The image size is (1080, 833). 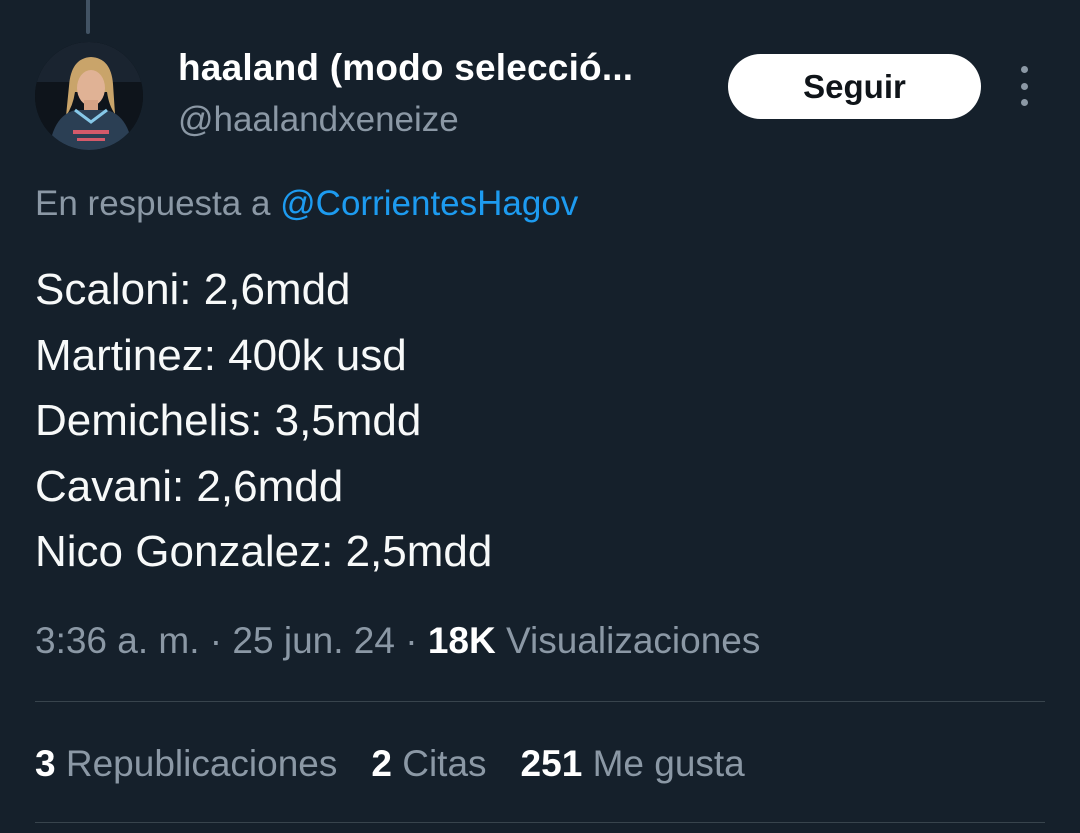 I want to click on reply-mention-link: @CorrientesHagov, so click(x=429, y=203).